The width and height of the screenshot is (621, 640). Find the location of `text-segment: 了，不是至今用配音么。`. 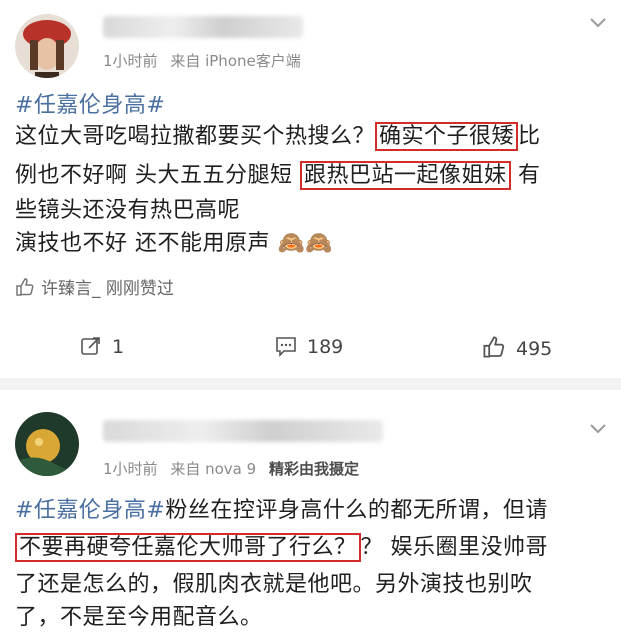

text-segment: 了，不是至今用配音么。 is located at coordinates (139, 617).